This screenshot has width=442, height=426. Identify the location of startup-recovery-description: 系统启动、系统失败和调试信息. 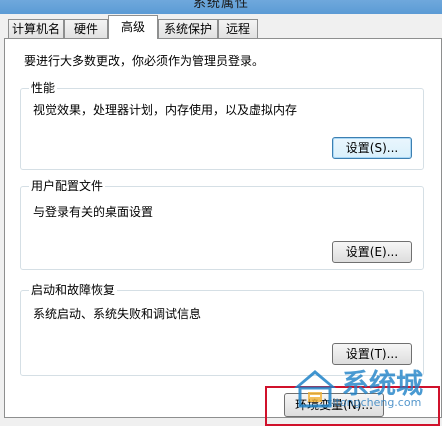
(117, 314).